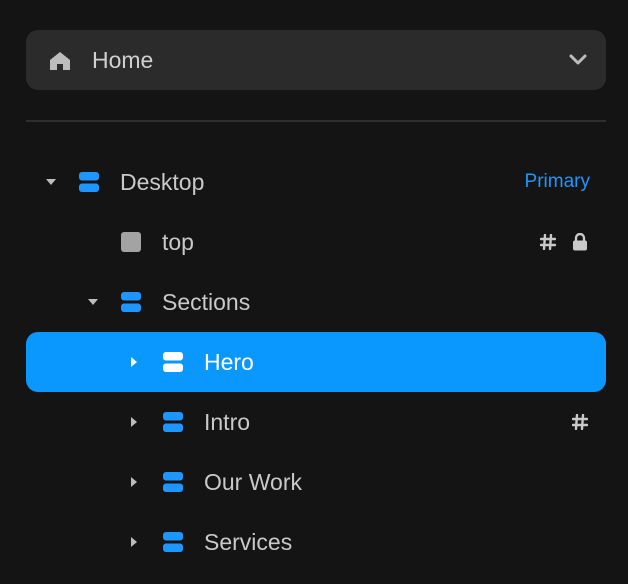 Image resolution: width=628 pixels, height=584 pixels. What do you see at coordinates (253, 482) in the screenshot?
I see `tree-item-label: Our Work` at bounding box center [253, 482].